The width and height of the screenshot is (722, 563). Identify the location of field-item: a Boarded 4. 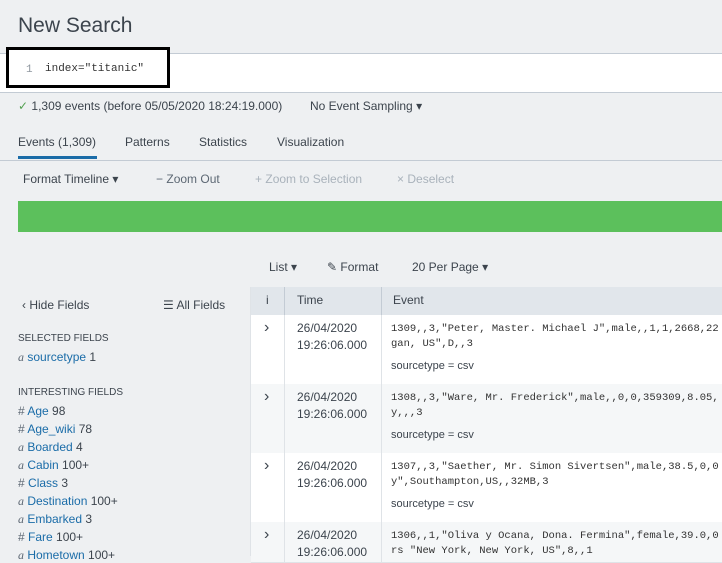
(50, 447).